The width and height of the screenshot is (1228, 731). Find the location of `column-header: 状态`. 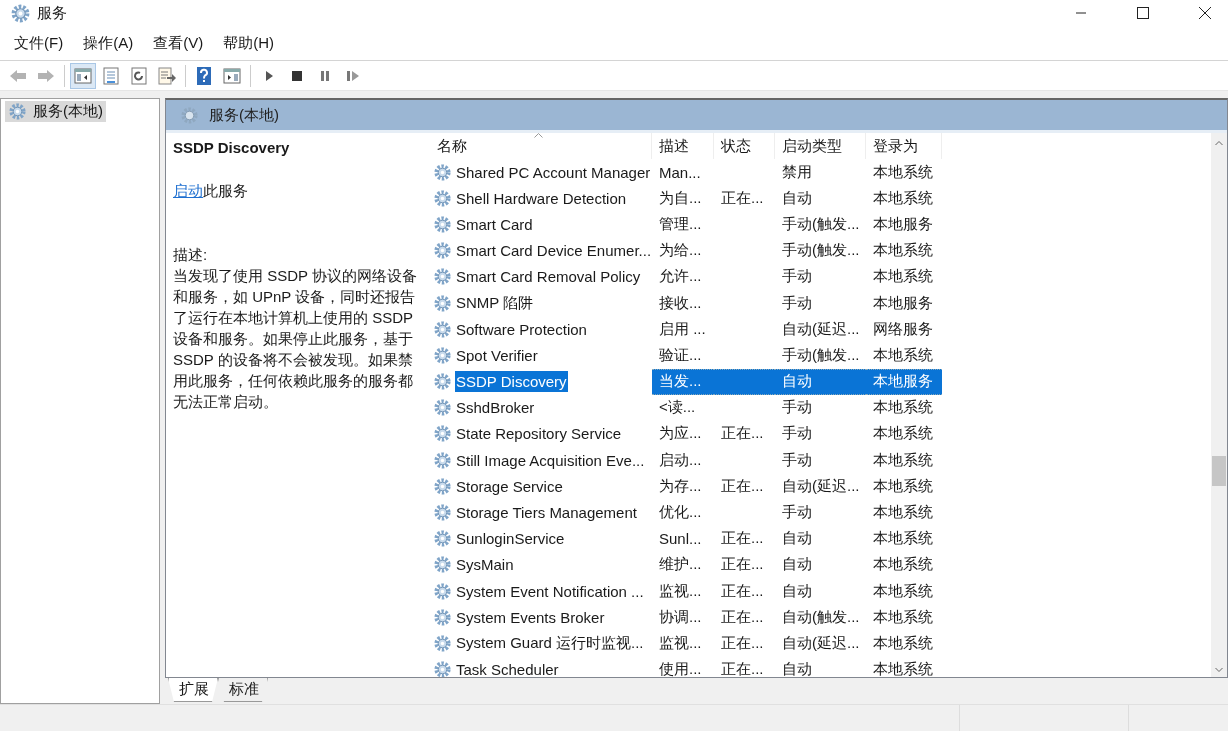

column-header: 状态 is located at coordinates (744, 146).